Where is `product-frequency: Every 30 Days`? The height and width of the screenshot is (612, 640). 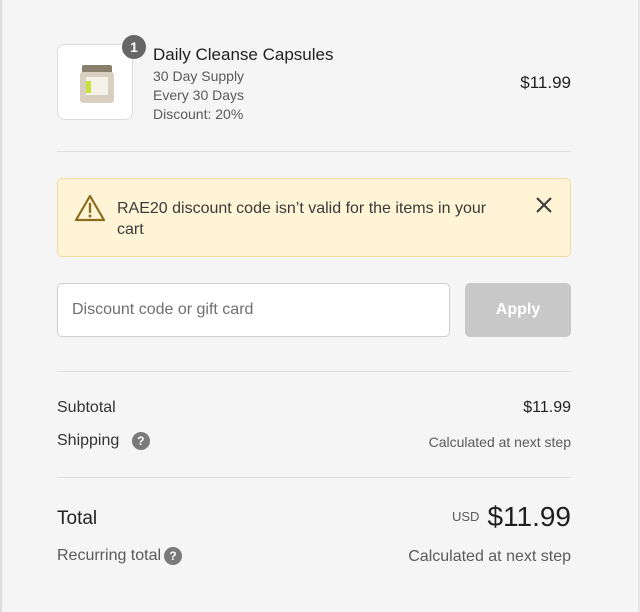 product-frequency: Every 30 Days is located at coordinates (199, 95).